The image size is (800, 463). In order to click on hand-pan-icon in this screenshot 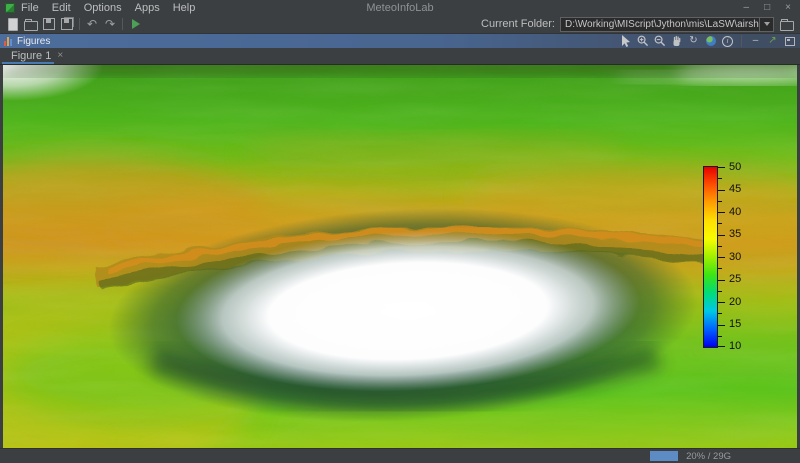, I will do `click(677, 40)`.